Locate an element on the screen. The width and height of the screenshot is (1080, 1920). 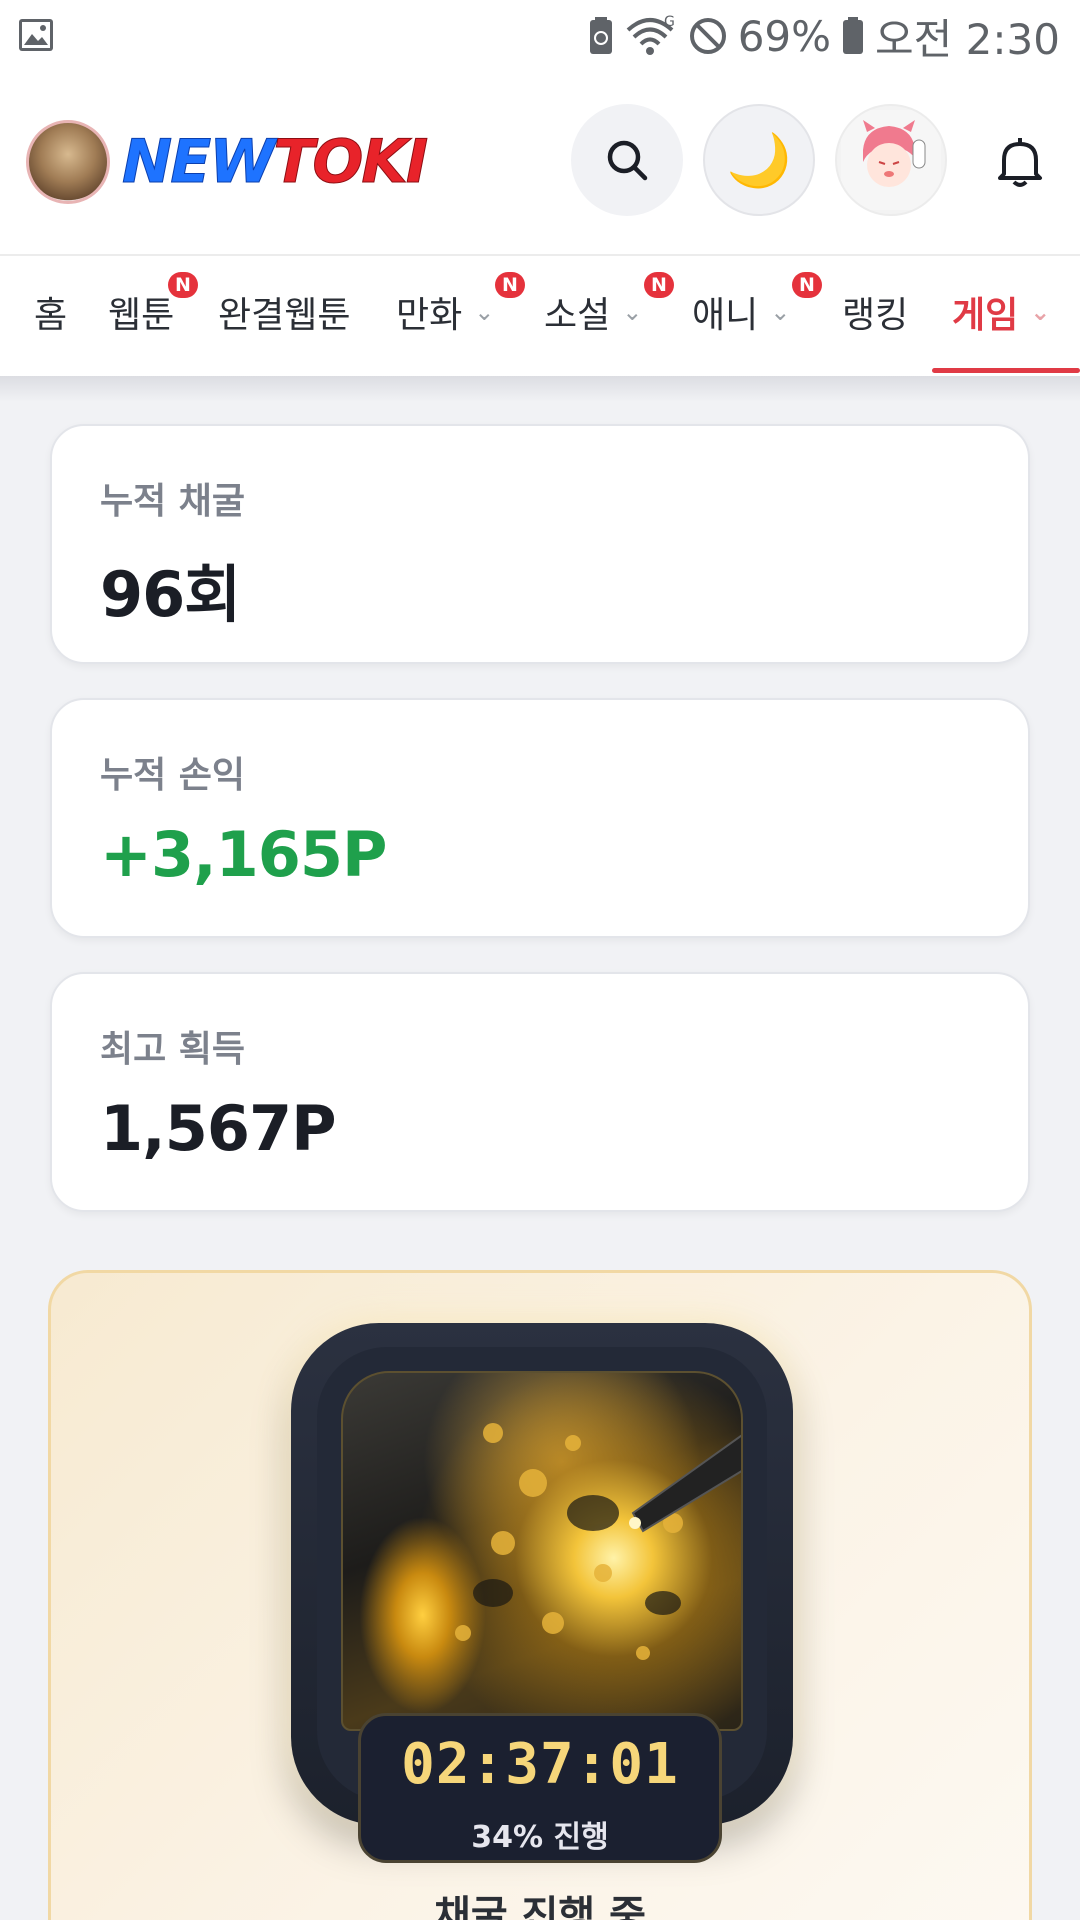
profile-button is located at coordinates (891, 160).